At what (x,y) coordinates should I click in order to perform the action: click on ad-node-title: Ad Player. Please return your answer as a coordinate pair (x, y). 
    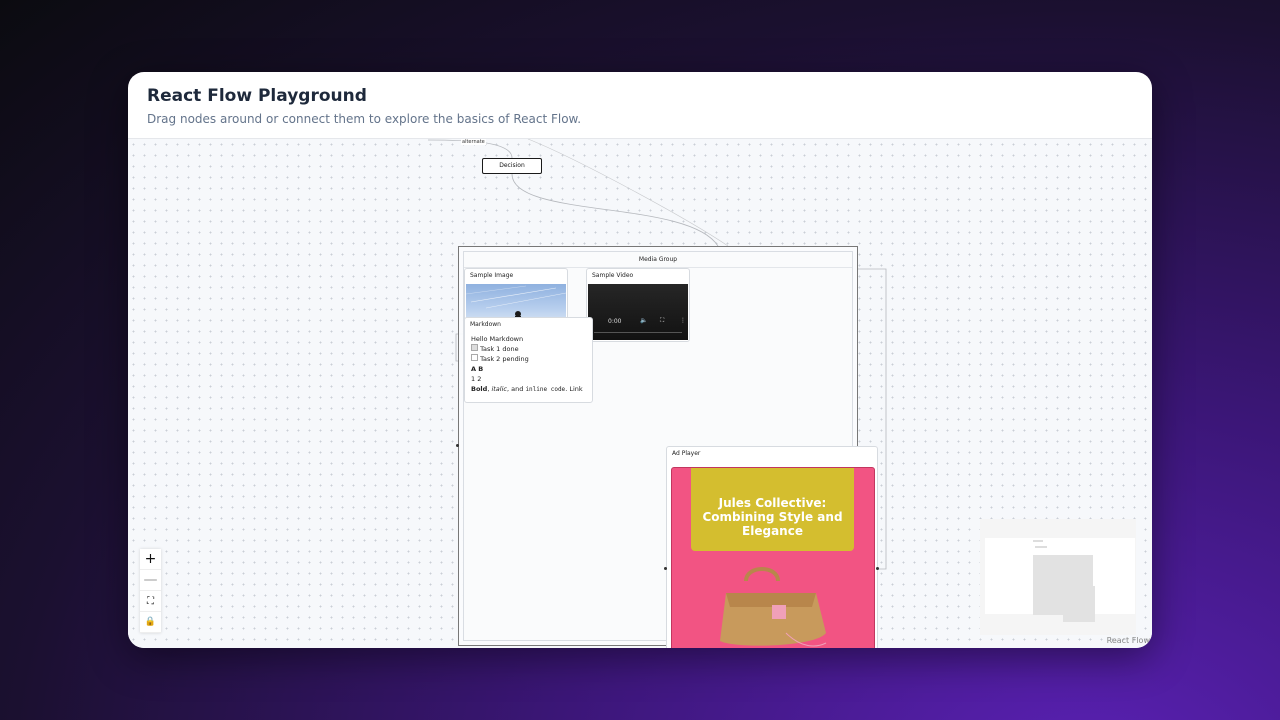
    Looking at the image, I should click on (686, 453).